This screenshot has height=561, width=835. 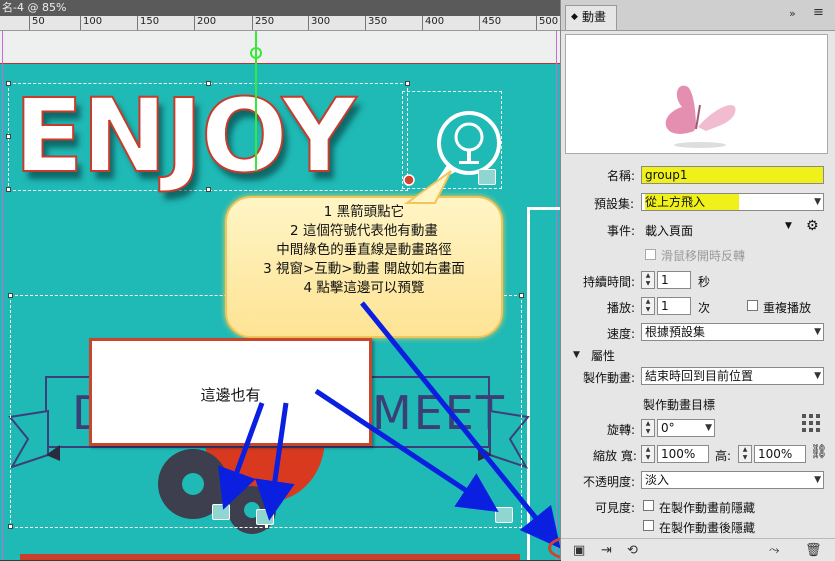 I want to click on speed-dropdown: 根據預設集 ▼, so click(x=732, y=332).